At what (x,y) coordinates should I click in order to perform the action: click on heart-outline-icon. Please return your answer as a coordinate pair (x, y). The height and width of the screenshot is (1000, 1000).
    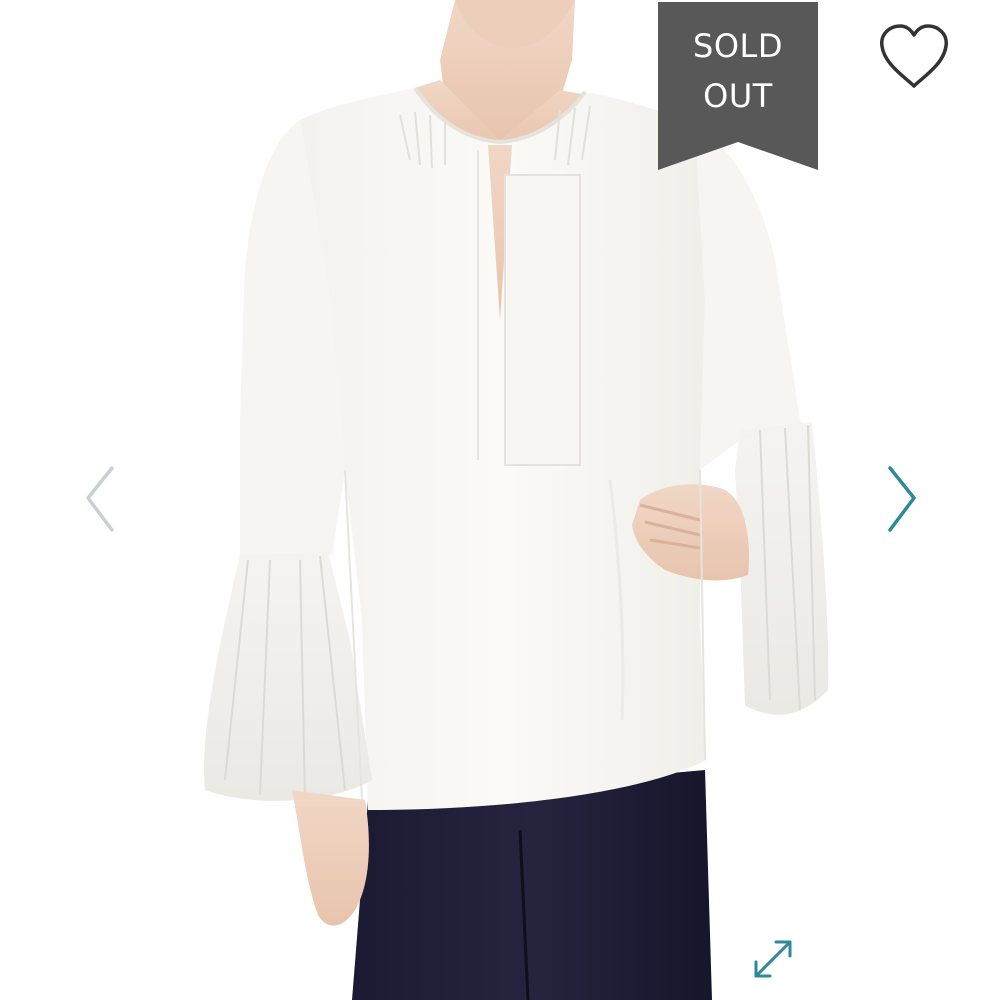
    Looking at the image, I should click on (914, 56).